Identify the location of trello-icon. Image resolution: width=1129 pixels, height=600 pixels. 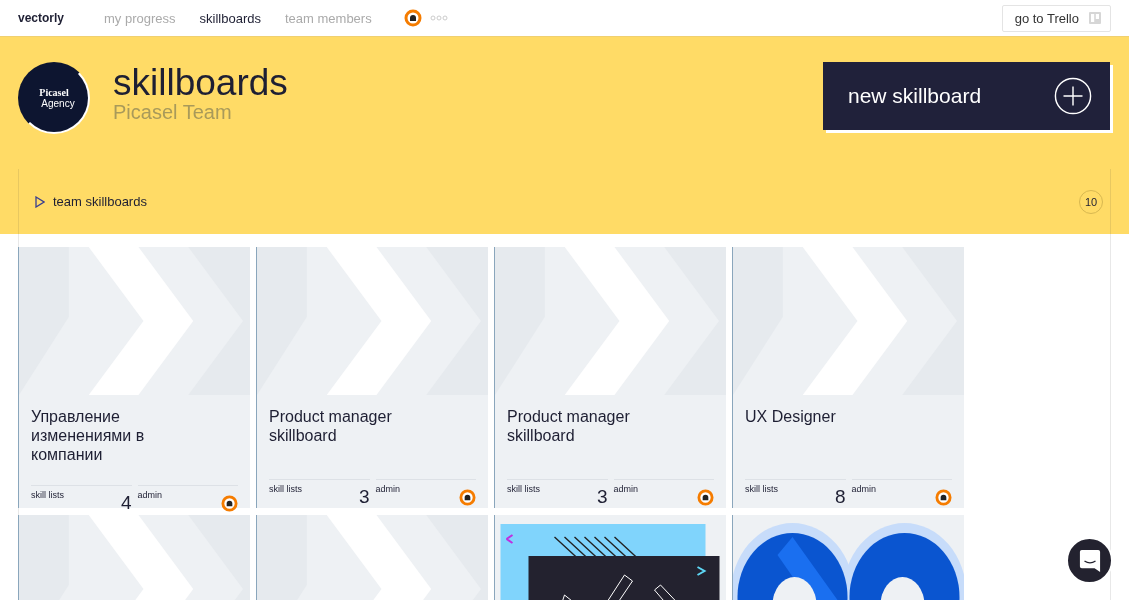
(1095, 18).